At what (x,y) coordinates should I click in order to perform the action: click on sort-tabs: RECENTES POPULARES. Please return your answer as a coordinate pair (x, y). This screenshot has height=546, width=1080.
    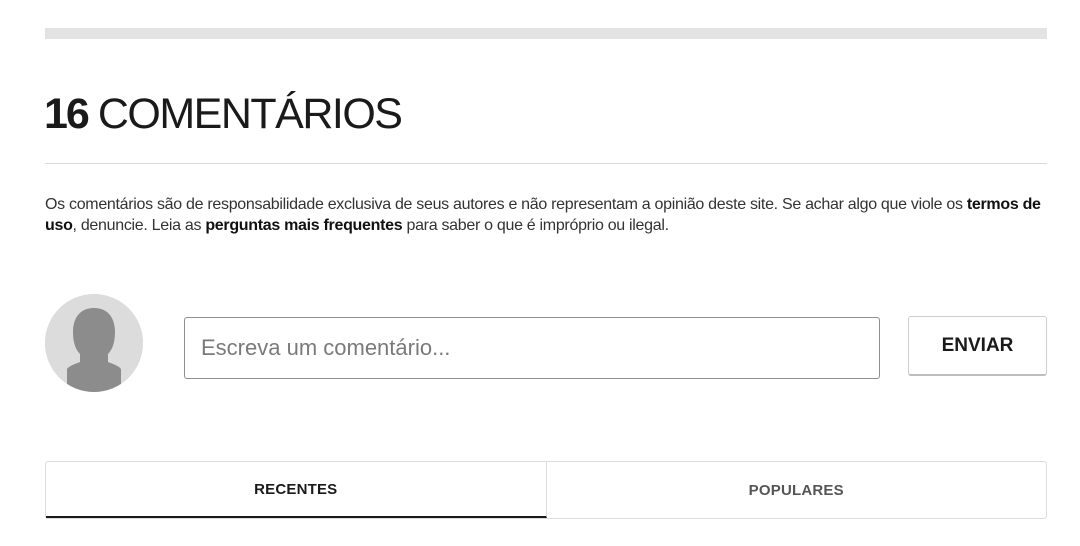
    Looking at the image, I should click on (546, 490).